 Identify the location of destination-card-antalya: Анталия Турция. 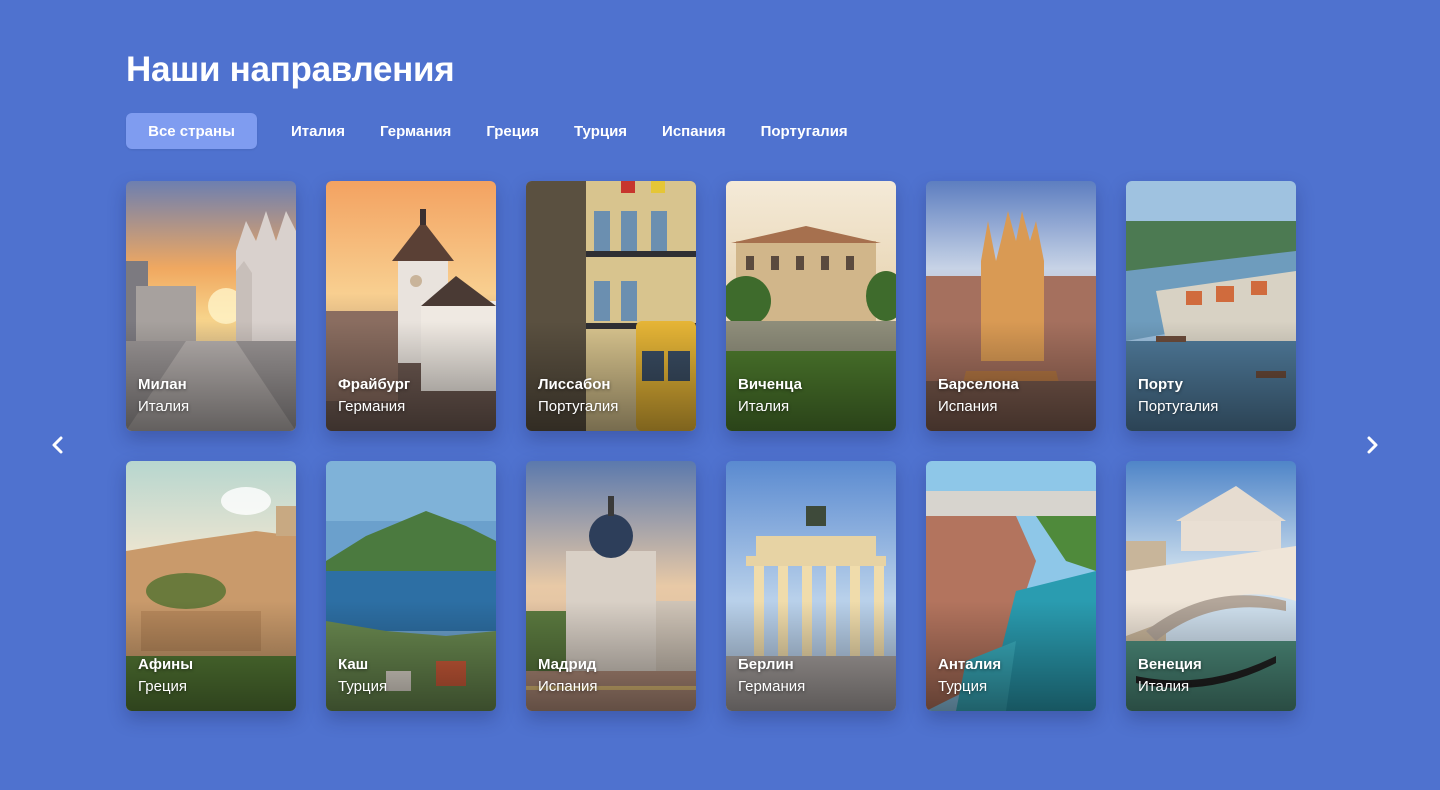
(1011, 586).